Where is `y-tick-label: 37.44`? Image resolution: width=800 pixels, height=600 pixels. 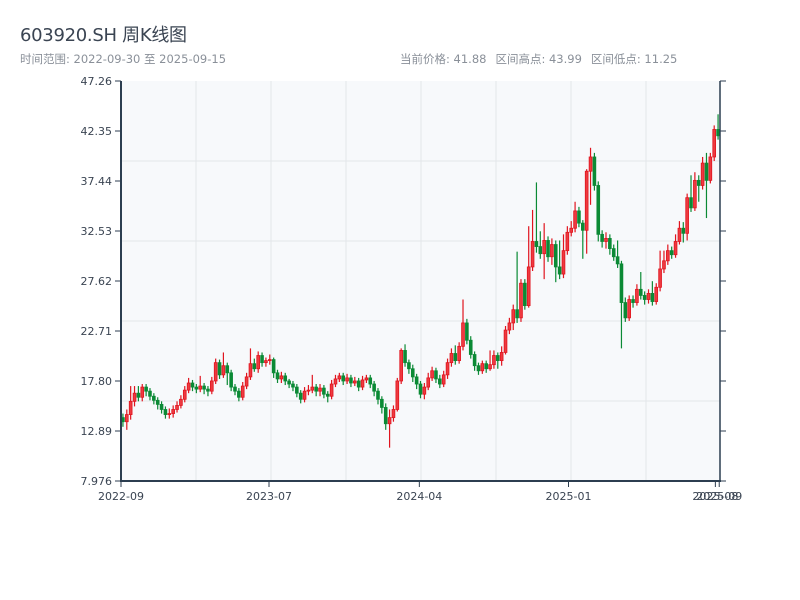 y-tick-label: 37.44 is located at coordinates (97, 181).